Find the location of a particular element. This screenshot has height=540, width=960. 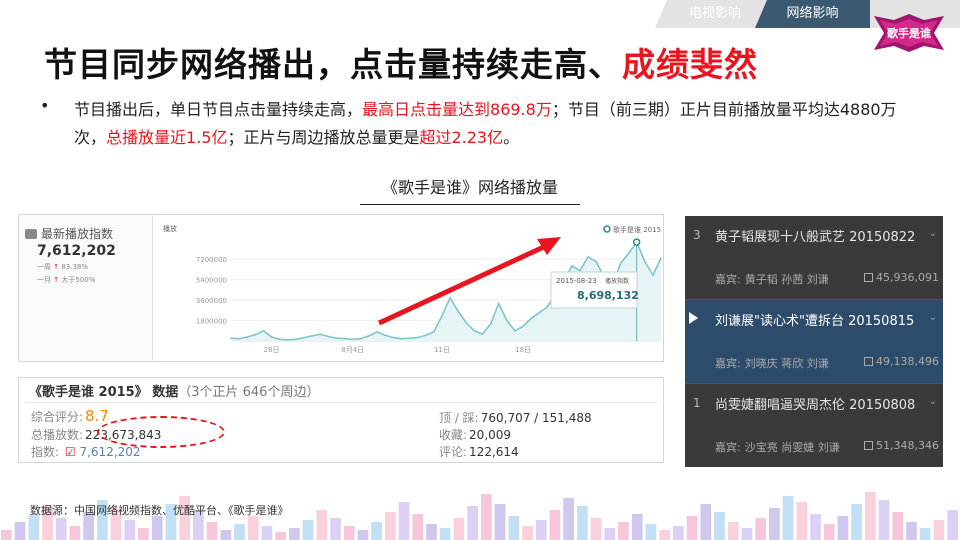

tooltip-date: 2015-08-23 is located at coordinates (576, 281).